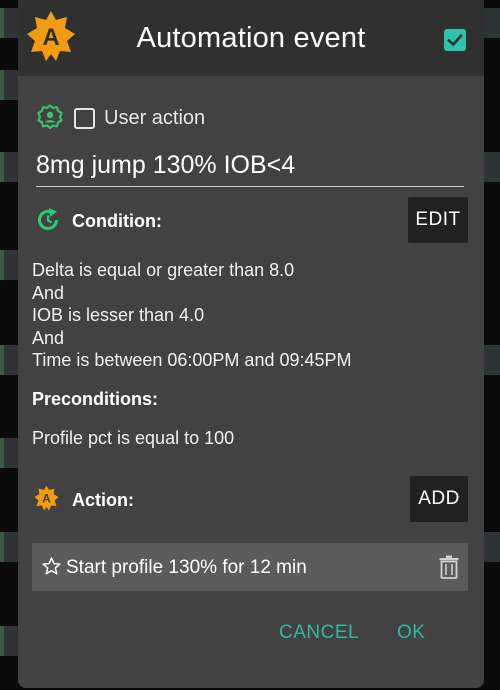 The width and height of the screenshot is (500, 690). Describe the element at coordinates (51, 566) in the screenshot. I see `star-outline-icon` at that location.